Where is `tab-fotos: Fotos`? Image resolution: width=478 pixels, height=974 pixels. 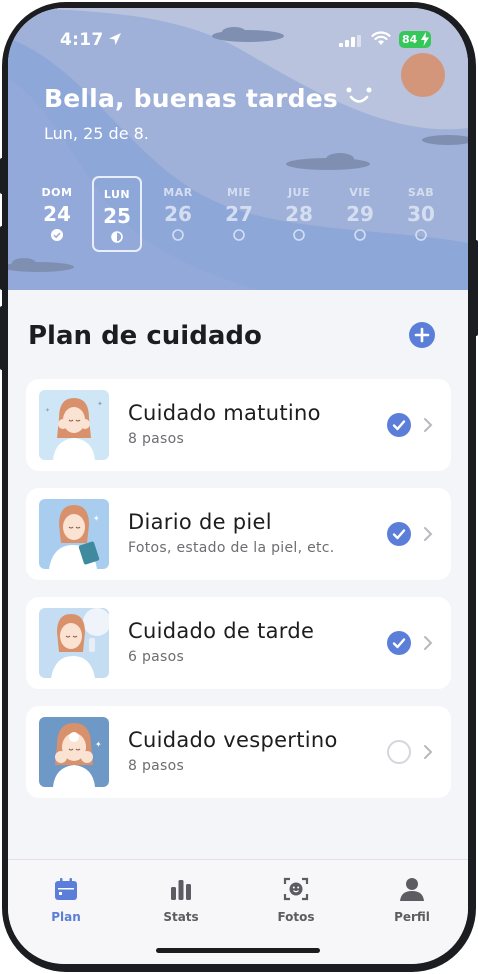
tab-fotos: Fotos is located at coordinates (296, 900).